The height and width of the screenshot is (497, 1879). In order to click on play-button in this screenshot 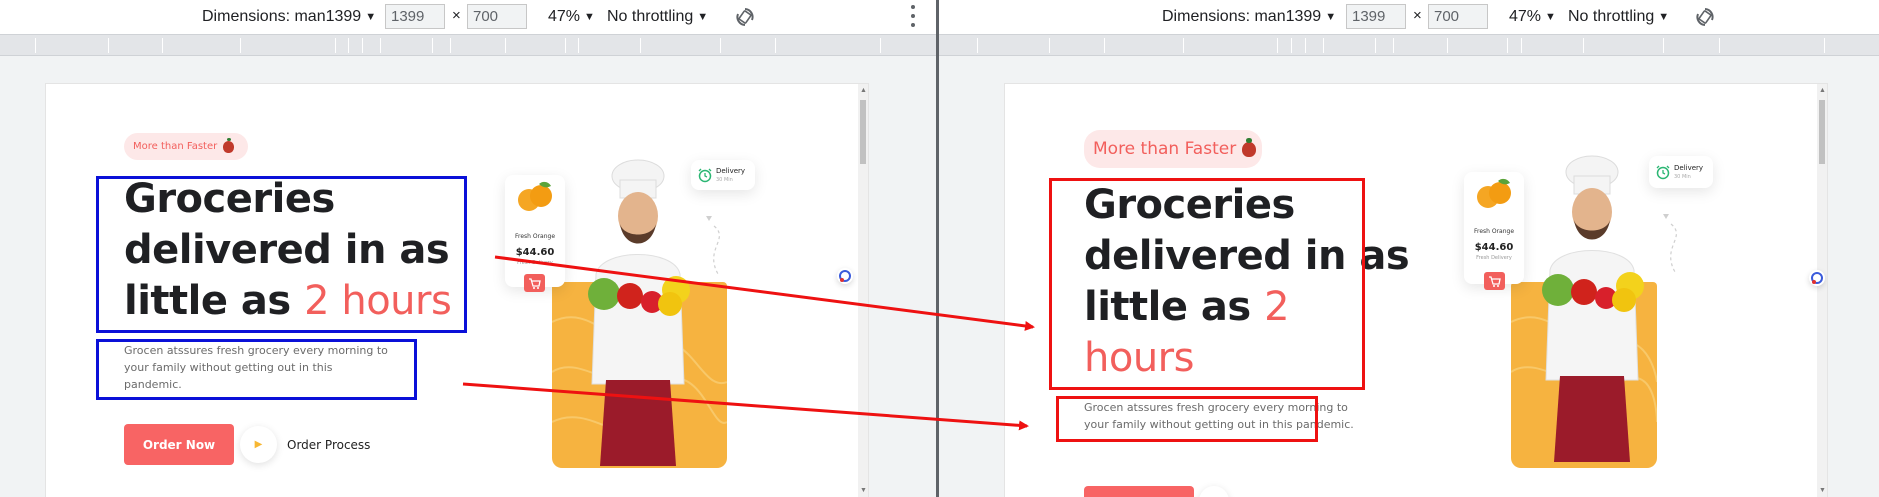, I will do `click(1214, 491)`.